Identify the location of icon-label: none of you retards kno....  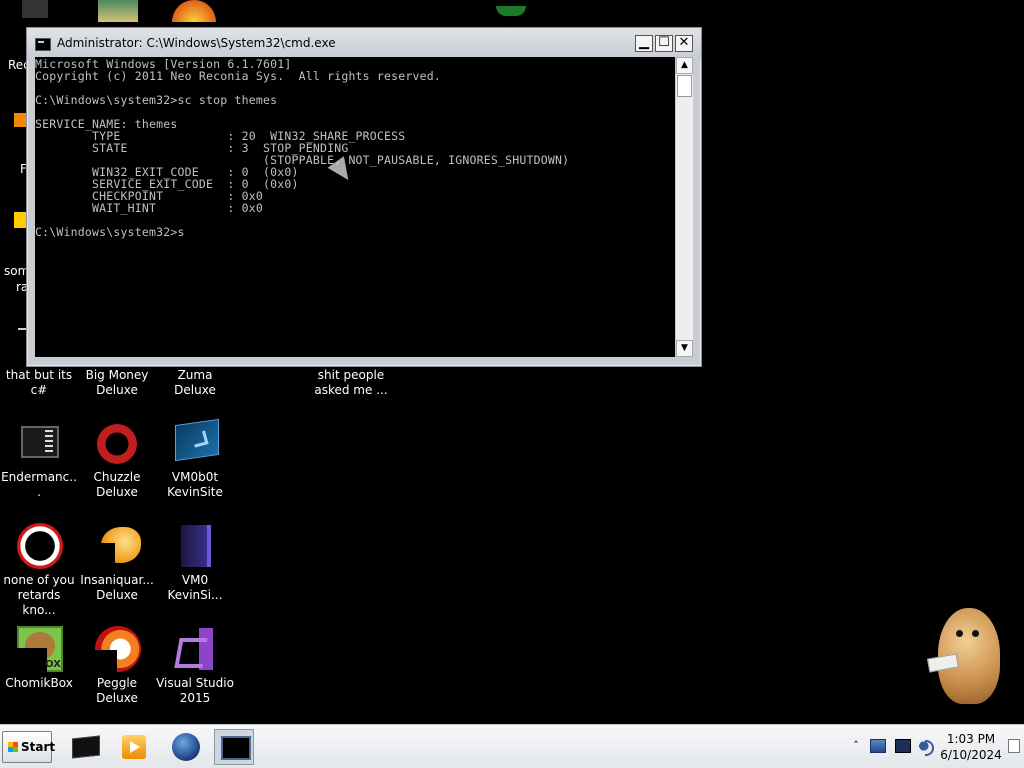
(39, 595).